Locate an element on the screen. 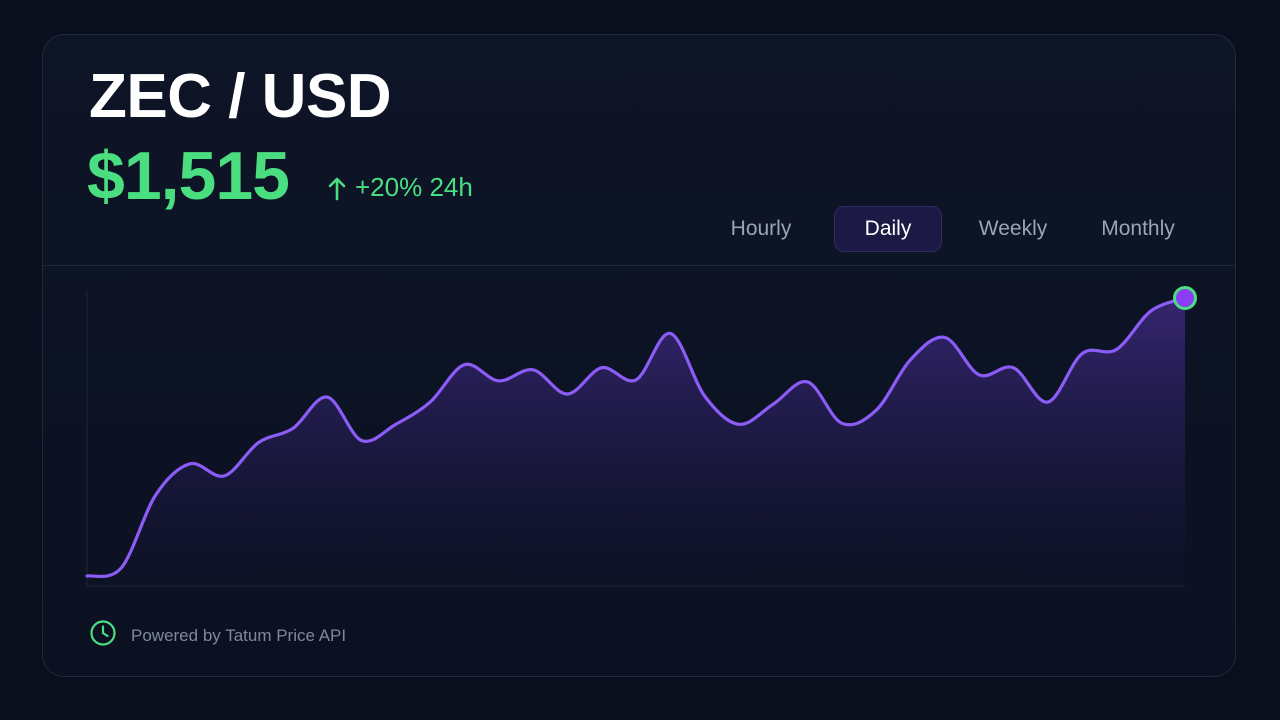  arrow-up-icon is located at coordinates (337, 188).